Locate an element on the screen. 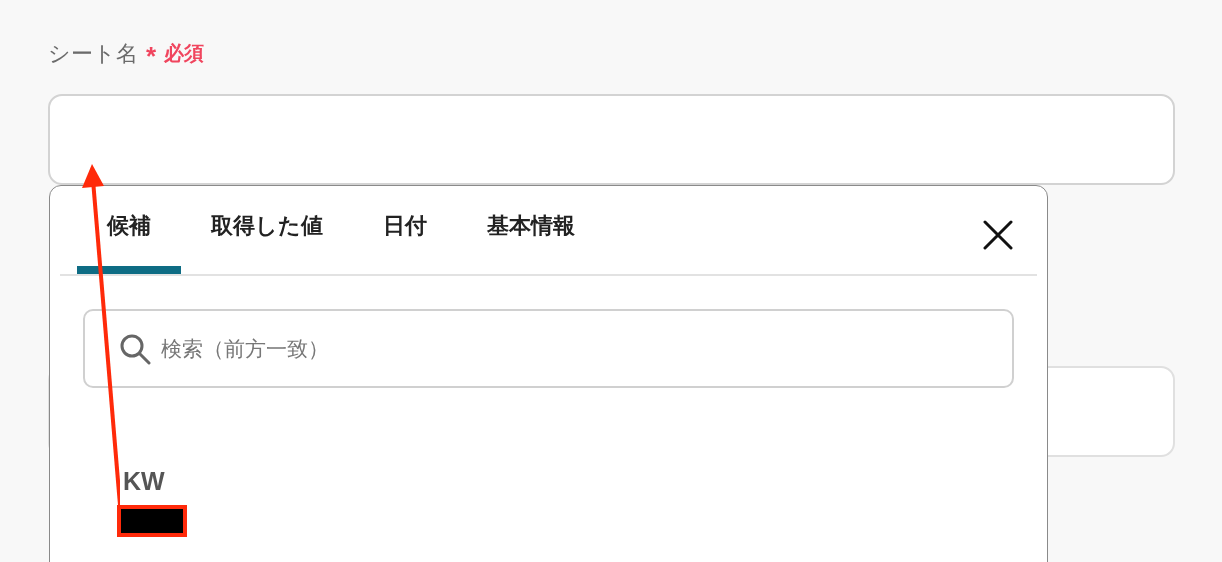 This screenshot has width=1222, height=562. close-icon is located at coordinates (998, 235).